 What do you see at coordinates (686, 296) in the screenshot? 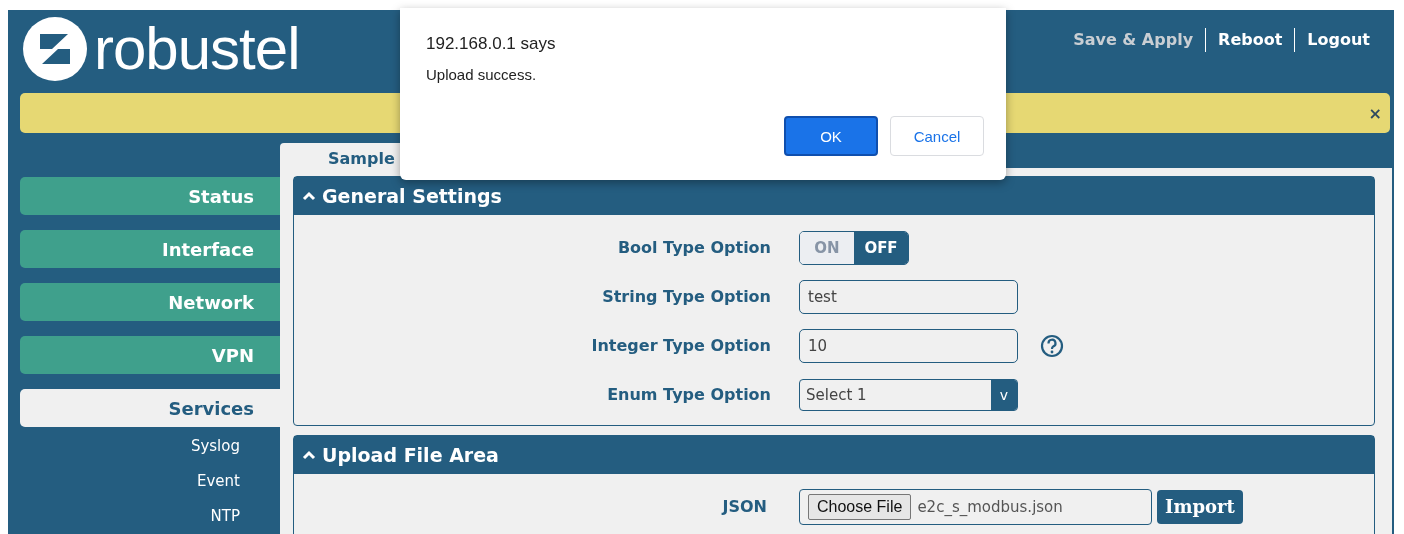
I see `field-label: String Type Option` at bounding box center [686, 296].